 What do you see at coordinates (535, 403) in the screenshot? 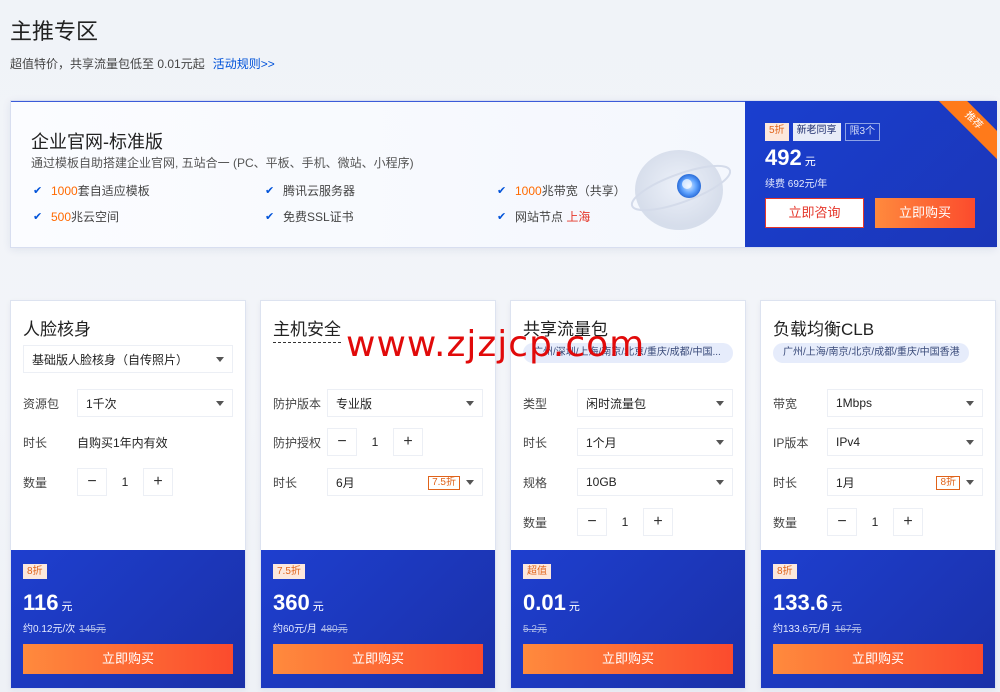
I see `option-label: 类型` at bounding box center [535, 403].